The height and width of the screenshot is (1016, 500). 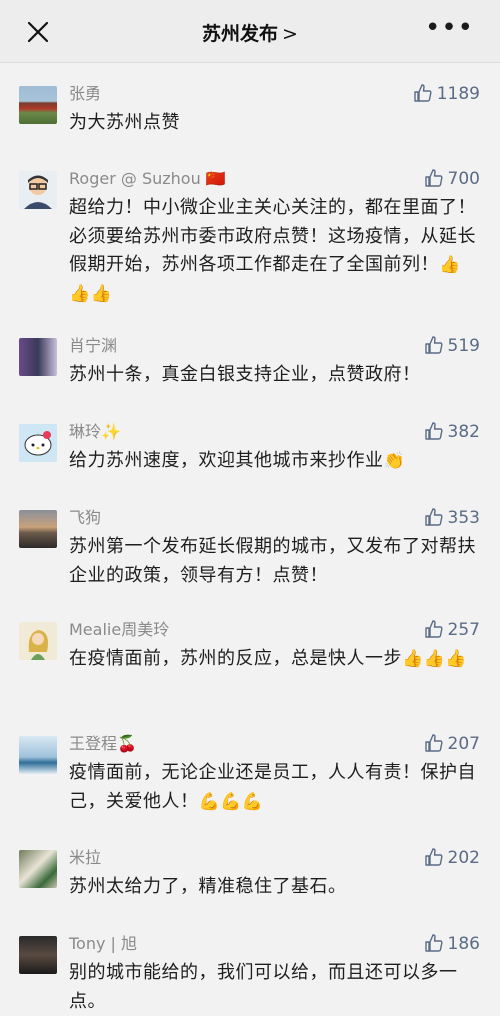 I want to click on cherries-icon: 🍒, so click(x=127, y=743).